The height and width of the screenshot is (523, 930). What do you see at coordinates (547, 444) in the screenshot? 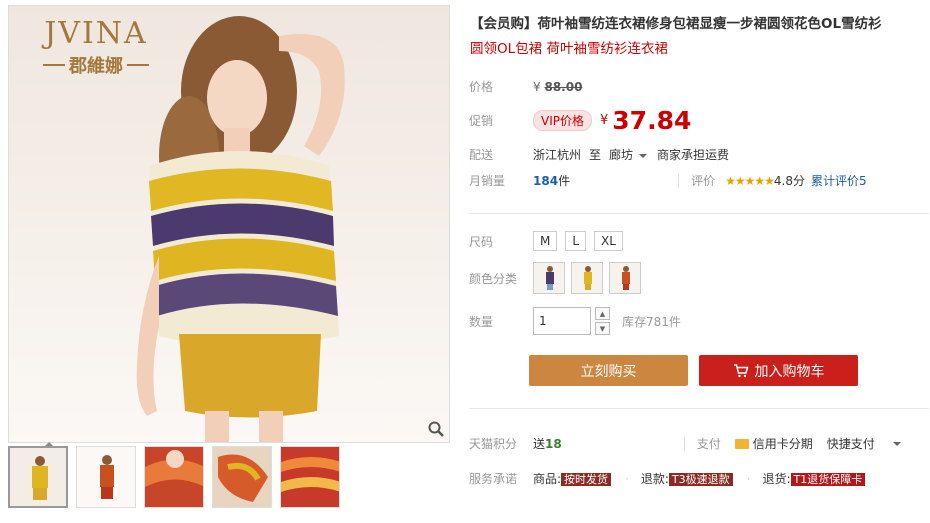
I see `points-value: 送18` at bounding box center [547, 444].